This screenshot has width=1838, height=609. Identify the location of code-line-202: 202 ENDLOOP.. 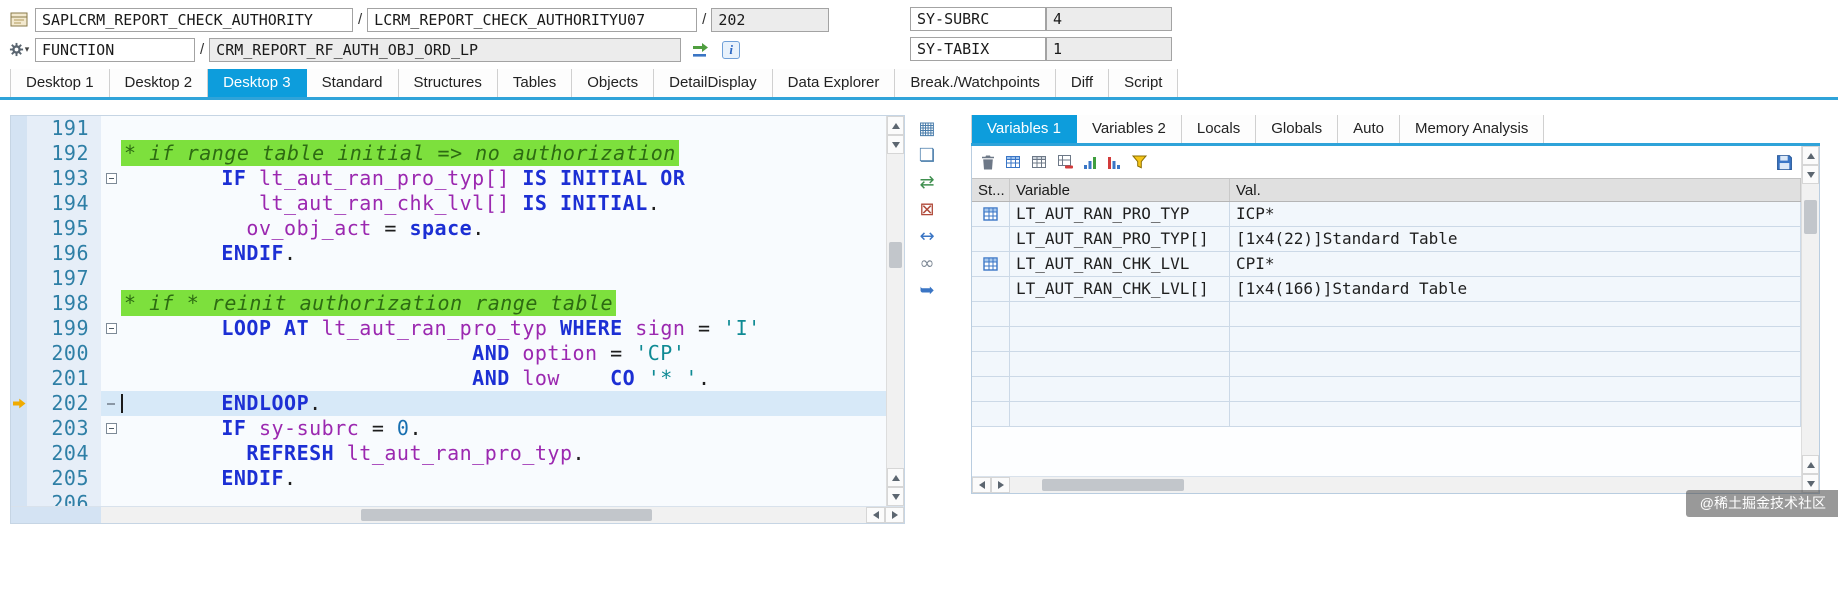
(448, 403).